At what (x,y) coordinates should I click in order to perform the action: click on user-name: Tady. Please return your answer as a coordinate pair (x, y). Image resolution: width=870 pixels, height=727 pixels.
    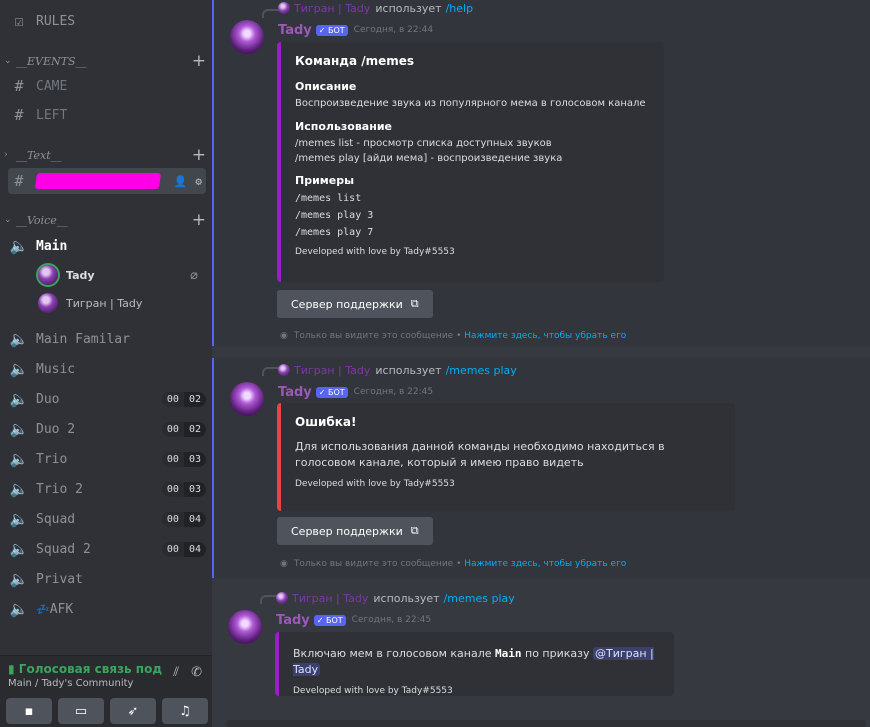
    Looking at the image, I should click on (80, 275).